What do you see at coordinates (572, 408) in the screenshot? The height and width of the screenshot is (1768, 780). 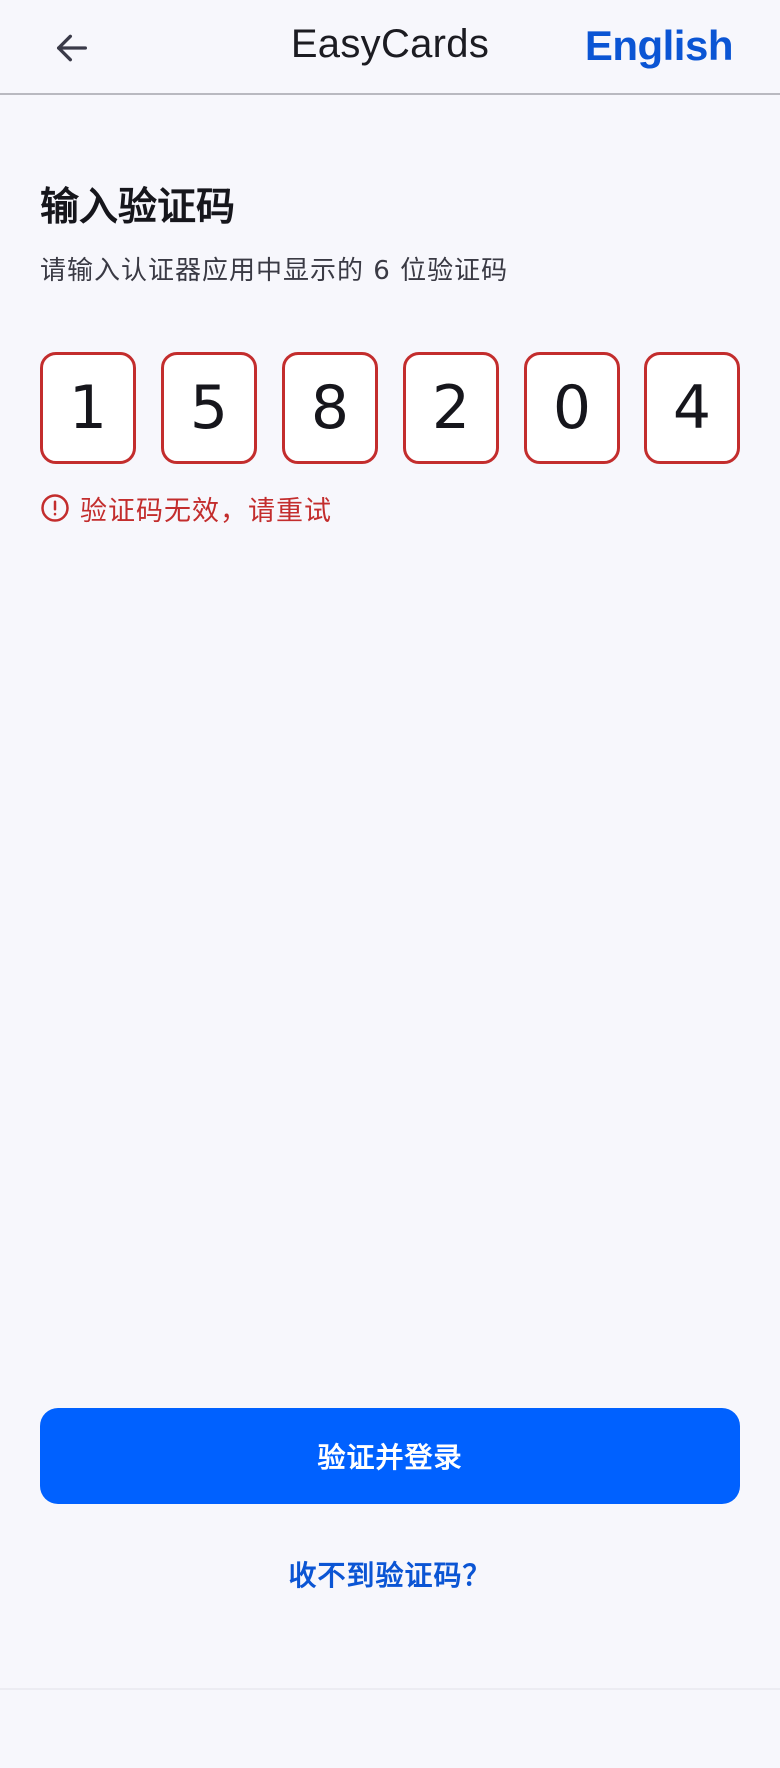 I see `code-digit-input-5: 0` at bounding box center [572, 408].